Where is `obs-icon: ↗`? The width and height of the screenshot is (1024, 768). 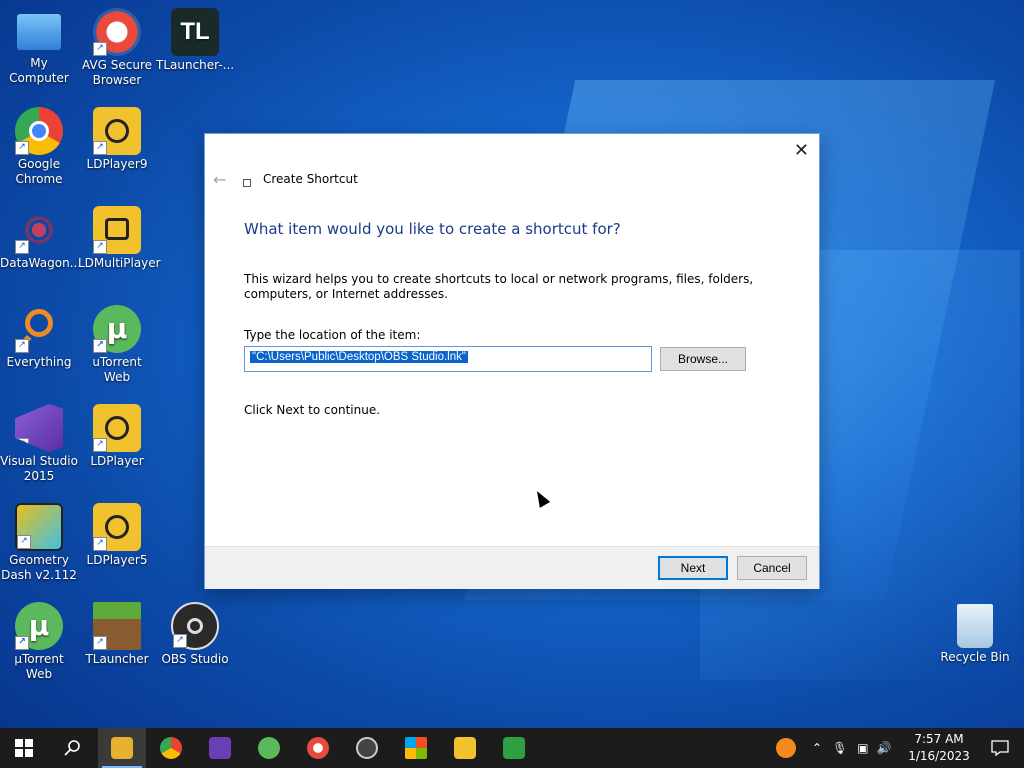
obs-icon: ↗ is located at coordinates (195, 626).